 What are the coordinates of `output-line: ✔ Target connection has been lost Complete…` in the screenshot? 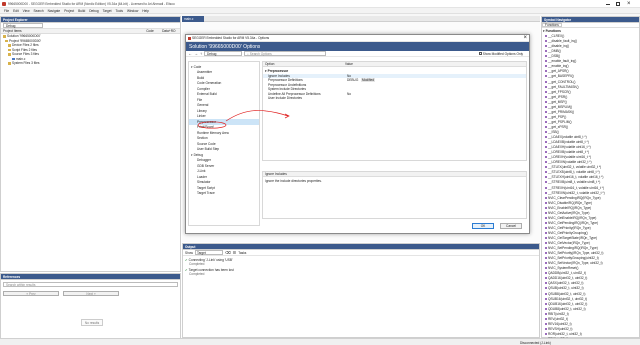 It's located at (361, 272).